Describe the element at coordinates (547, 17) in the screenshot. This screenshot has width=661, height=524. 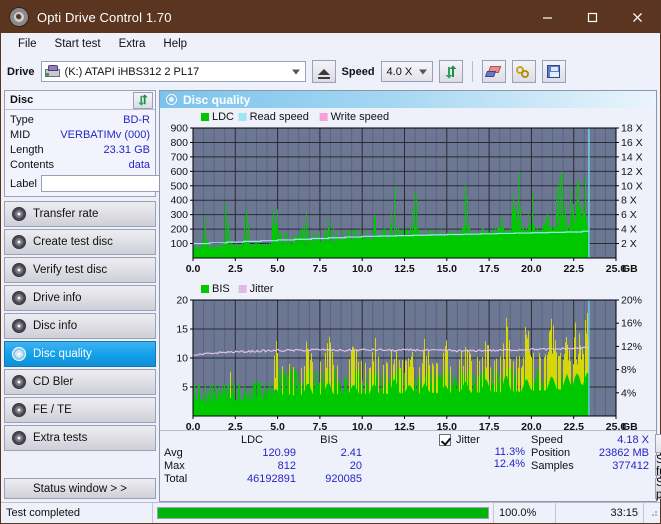
I see `minimize-button` at that location.